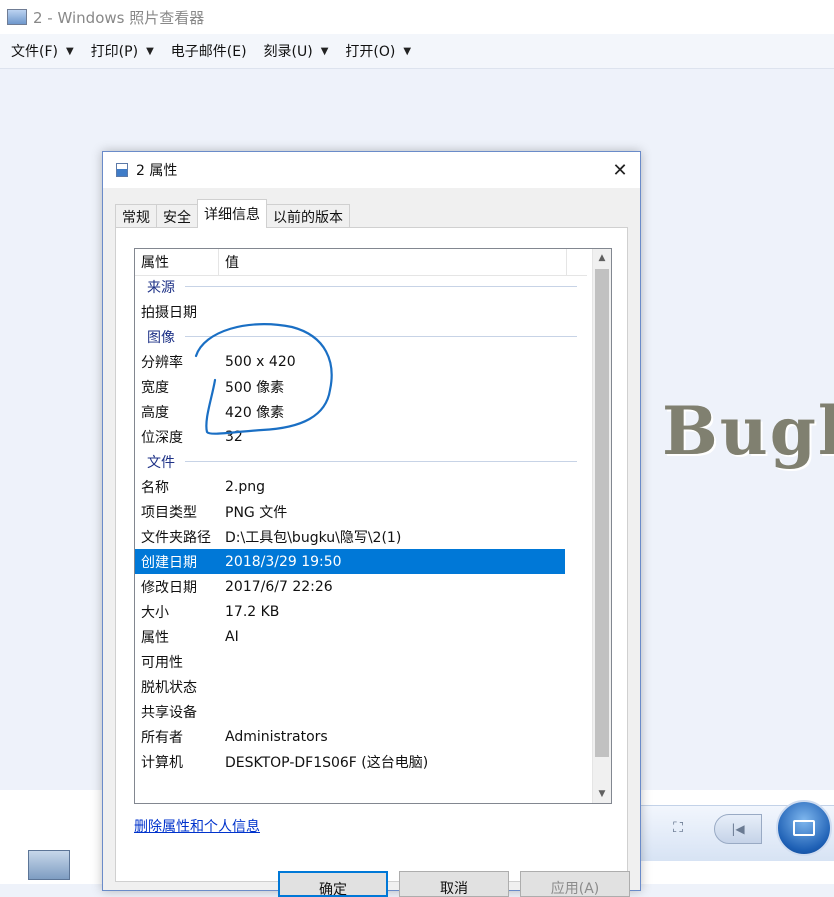 The height and width of the screenshot is (897, 834). I want to click on remove-properties-link: 删除属性和个人信息, so click(197, 826).